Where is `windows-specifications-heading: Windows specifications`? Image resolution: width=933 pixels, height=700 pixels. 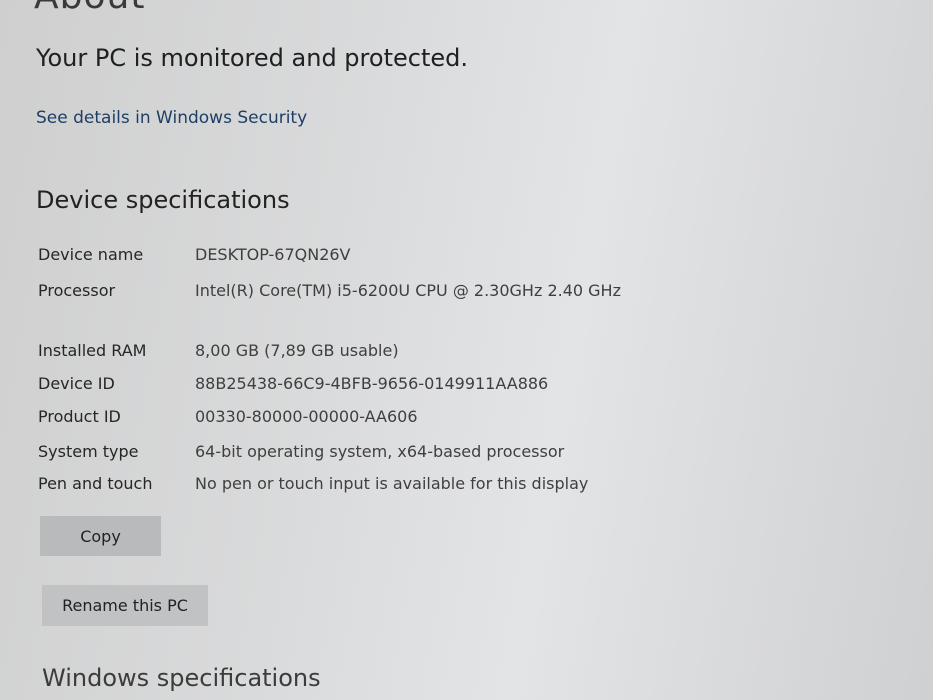 windows-specifications-heading: Windows specifications is located at coordinates (181, 678).